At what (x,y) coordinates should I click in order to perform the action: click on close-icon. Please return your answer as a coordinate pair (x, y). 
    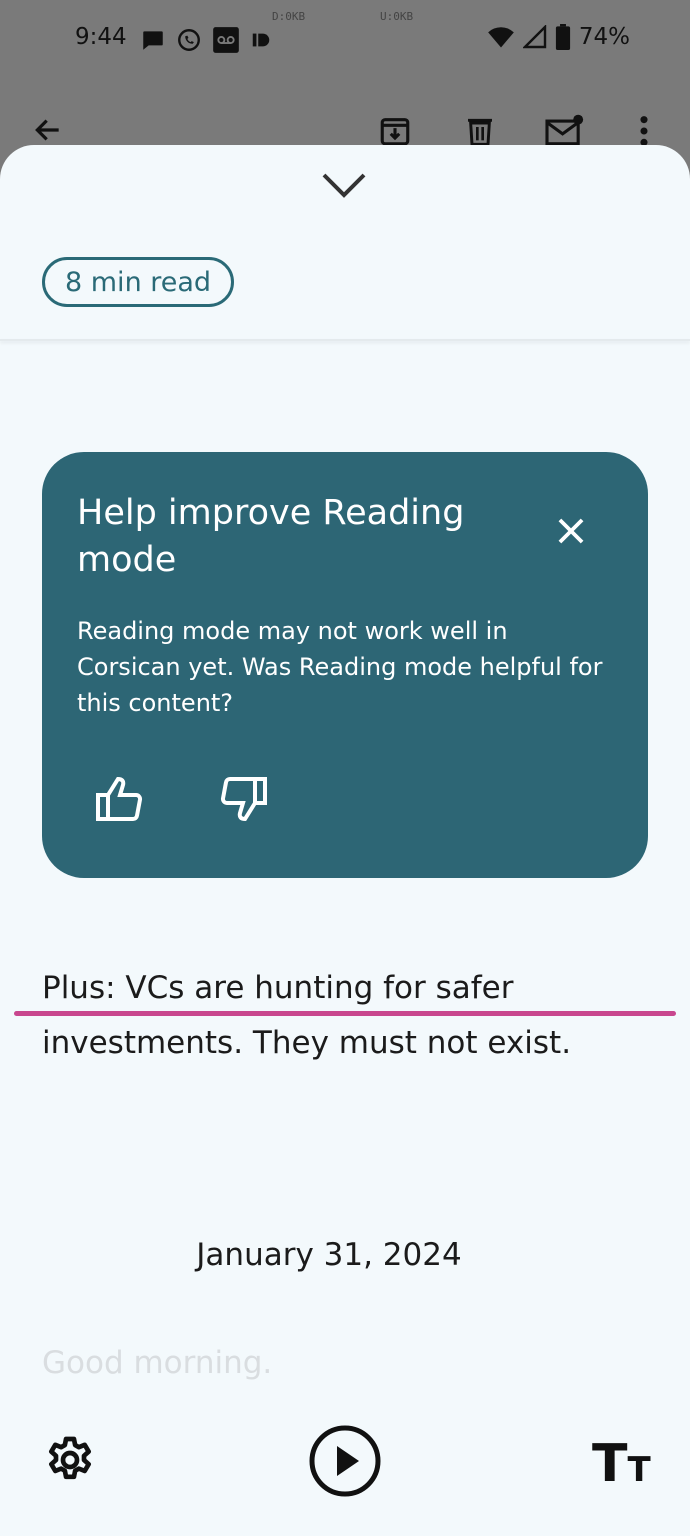
    Looking at the image, I should click on (571, 531).